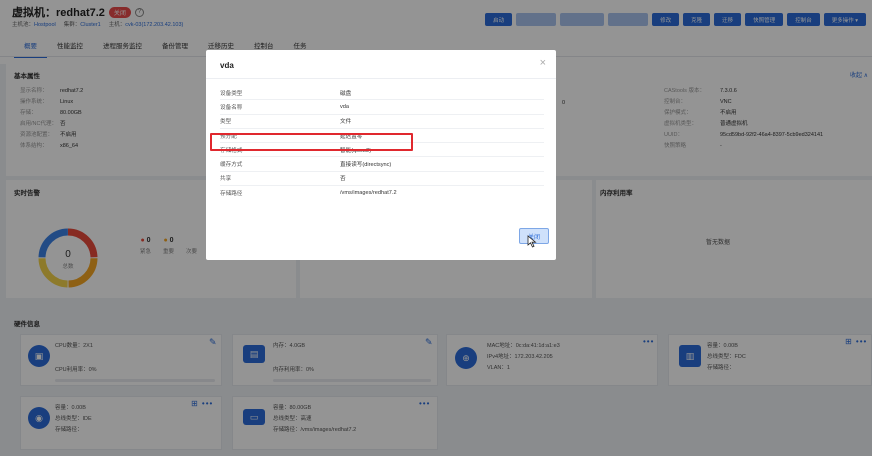 Image resolution: width=872 pixels, height=456 pixels. What do you see at coordinates (532, 241) in the screenshot?
I see `mouse-cursor-icon` at bounding box center [532, 241].